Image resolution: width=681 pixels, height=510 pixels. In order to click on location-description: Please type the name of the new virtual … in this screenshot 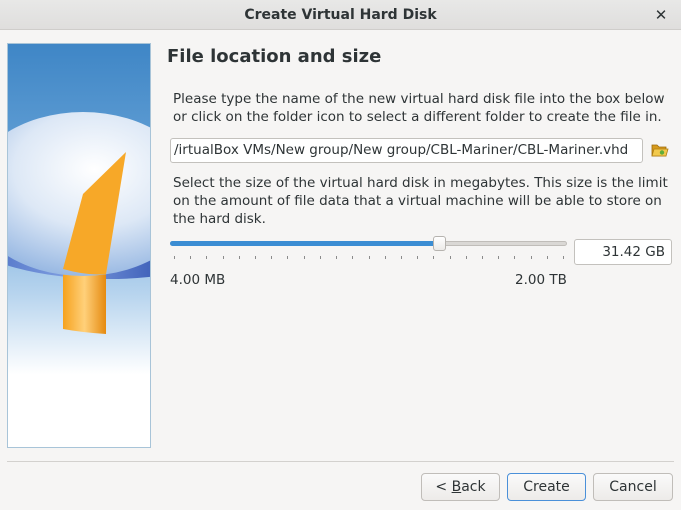, I will do `click(419, 108)`.